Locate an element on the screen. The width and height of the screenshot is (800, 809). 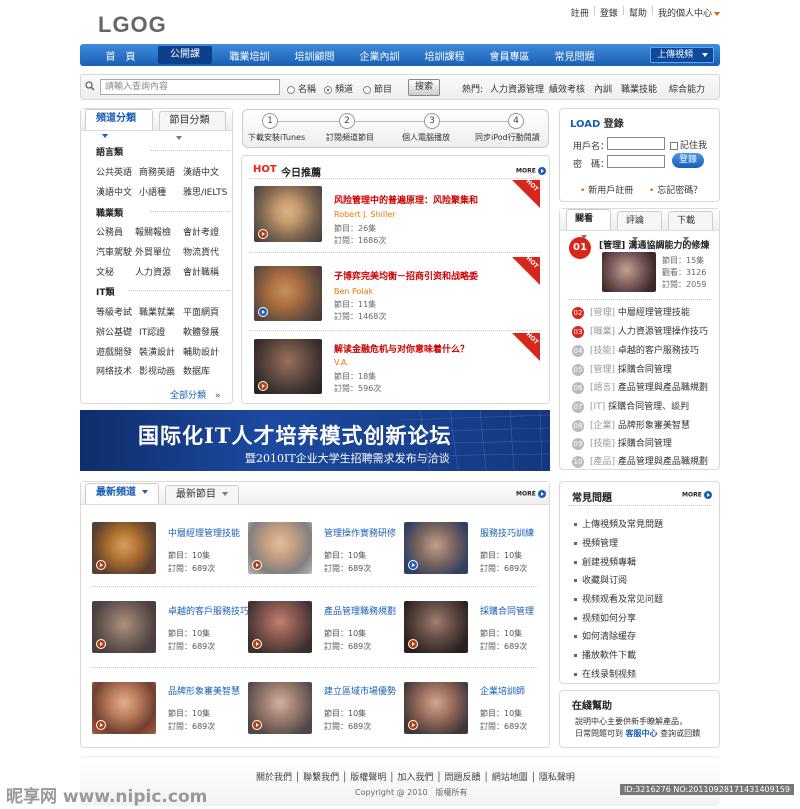
category-link: 数据库 is located at coordinates (196, 370).